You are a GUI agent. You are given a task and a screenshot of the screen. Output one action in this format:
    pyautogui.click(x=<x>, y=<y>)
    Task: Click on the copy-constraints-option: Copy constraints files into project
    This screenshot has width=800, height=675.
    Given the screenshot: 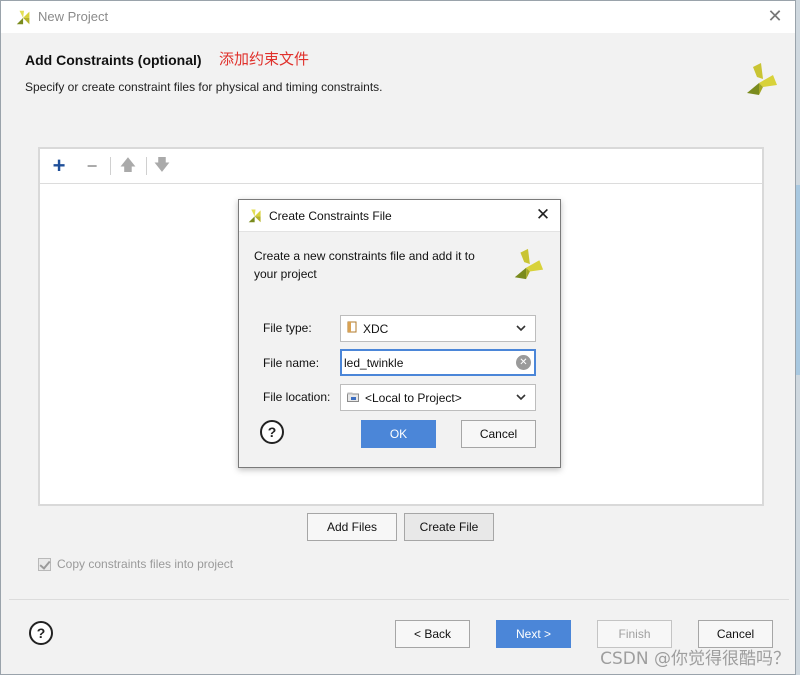 What is the action you would take?
    pyautogui.click(x=135, y=564)
    